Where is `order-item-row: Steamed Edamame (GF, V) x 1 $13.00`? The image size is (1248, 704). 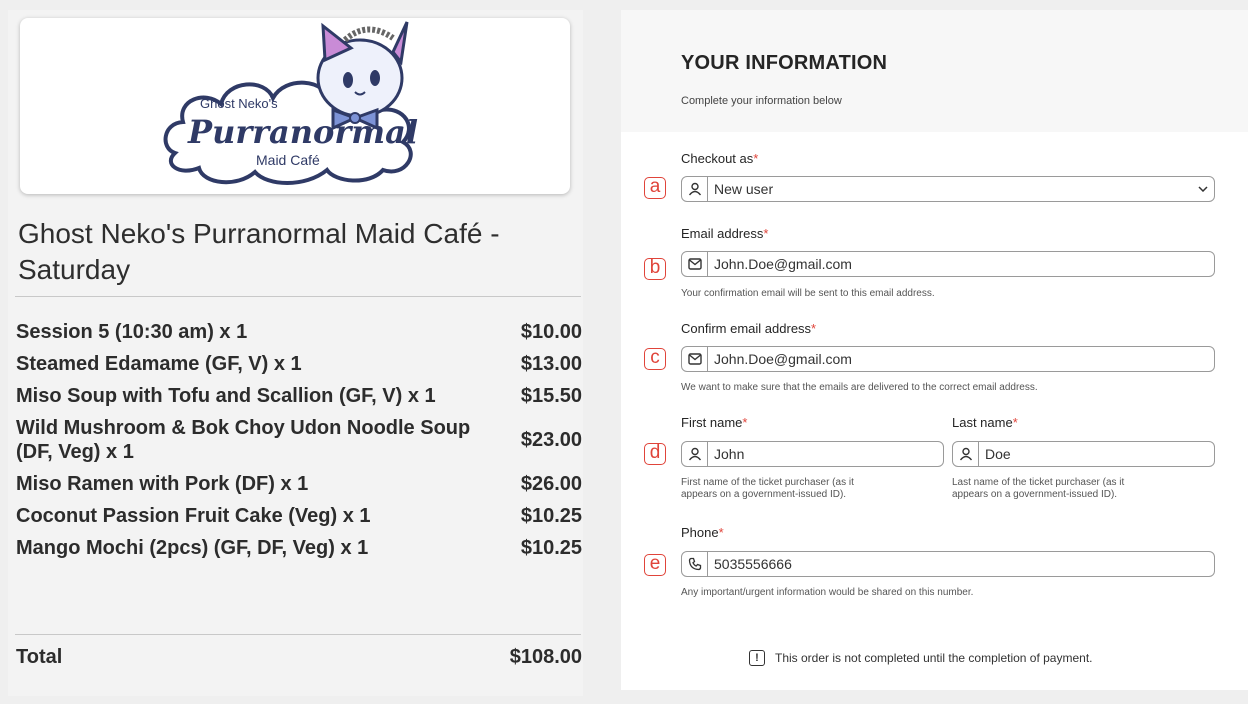 order-item-row: Steamed Edamame (GF, V) x 1 $13.00 is located at coordinates (299, 364).